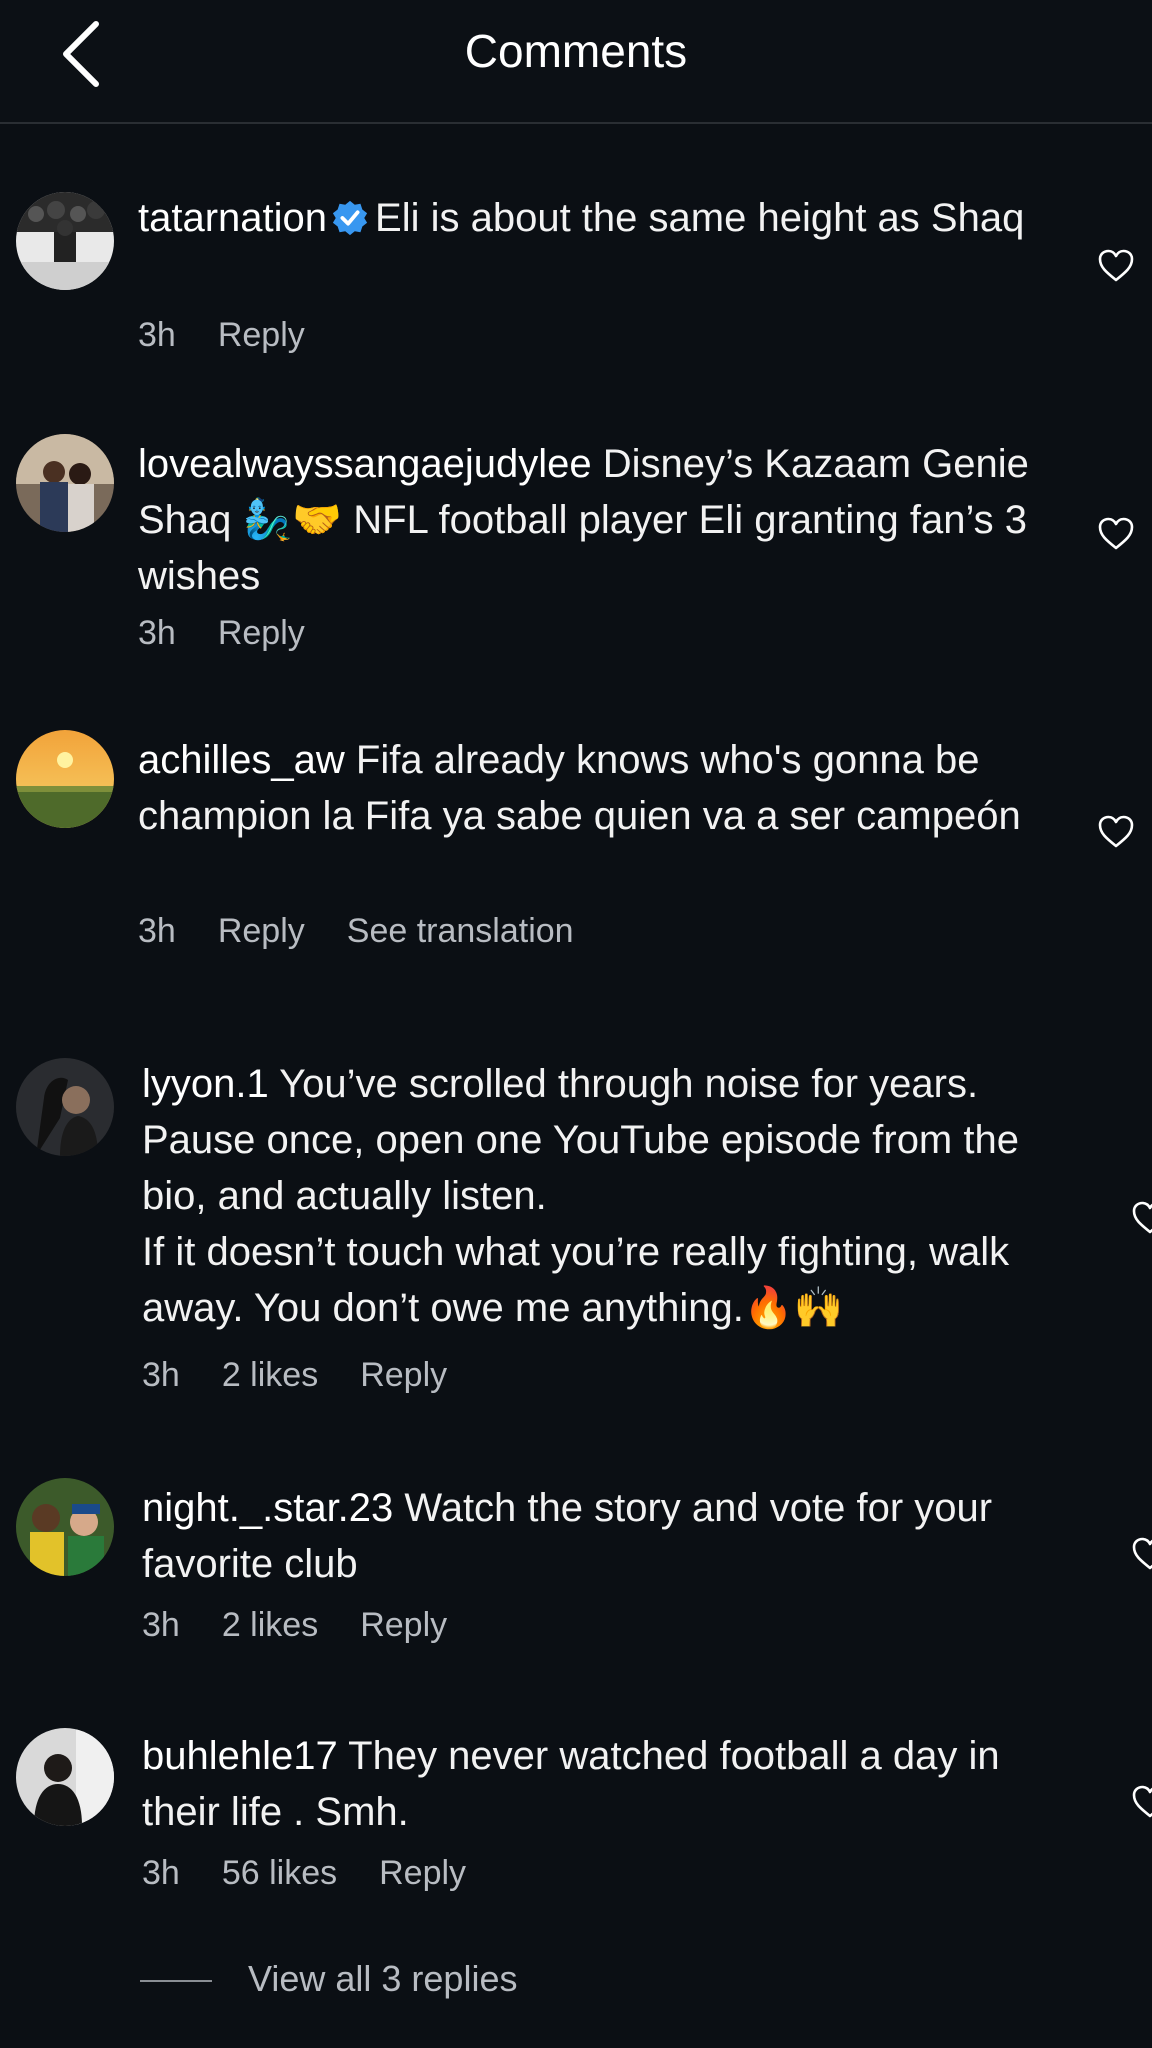 The height and width of the screenshot is (2048, 1152). I want to click on view-replies-button: View all 3 replies, so click(382, 1979).